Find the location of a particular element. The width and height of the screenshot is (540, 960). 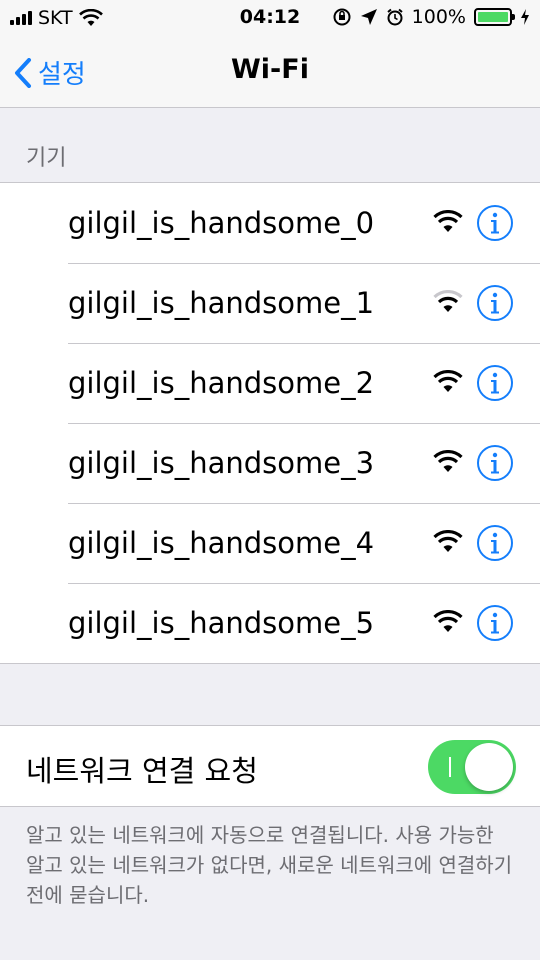

ask-to-join-toggle is located at coordinates (472, 767).